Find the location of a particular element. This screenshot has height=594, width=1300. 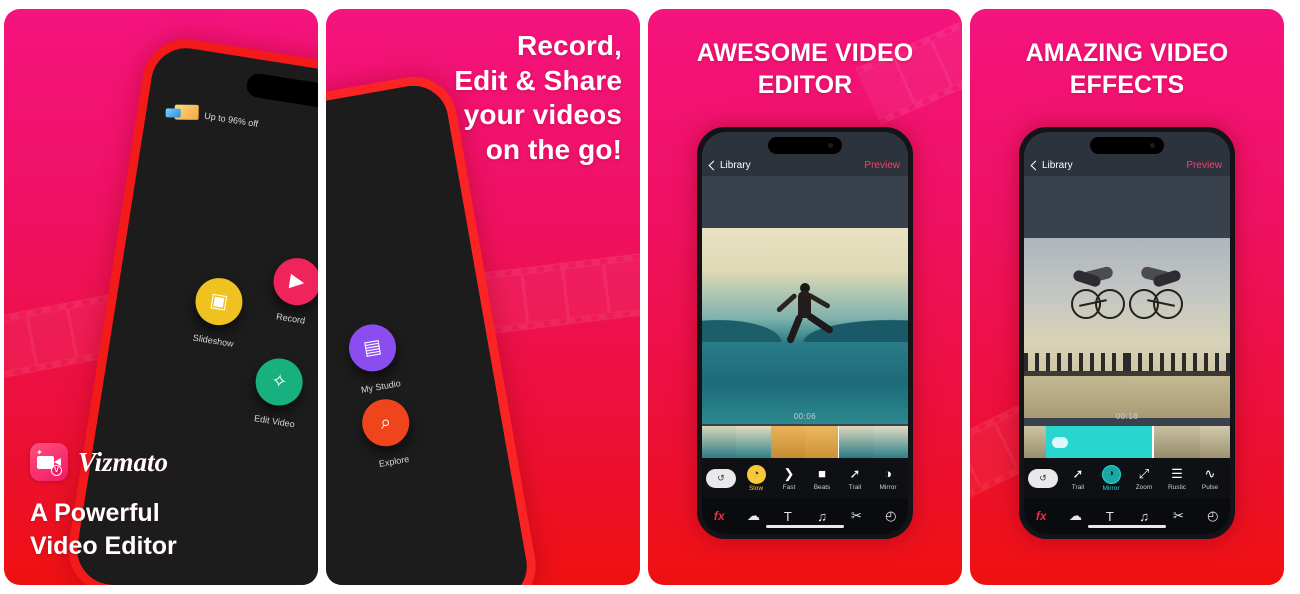

clip-effect-badge is located at coordinates (1060, 442).